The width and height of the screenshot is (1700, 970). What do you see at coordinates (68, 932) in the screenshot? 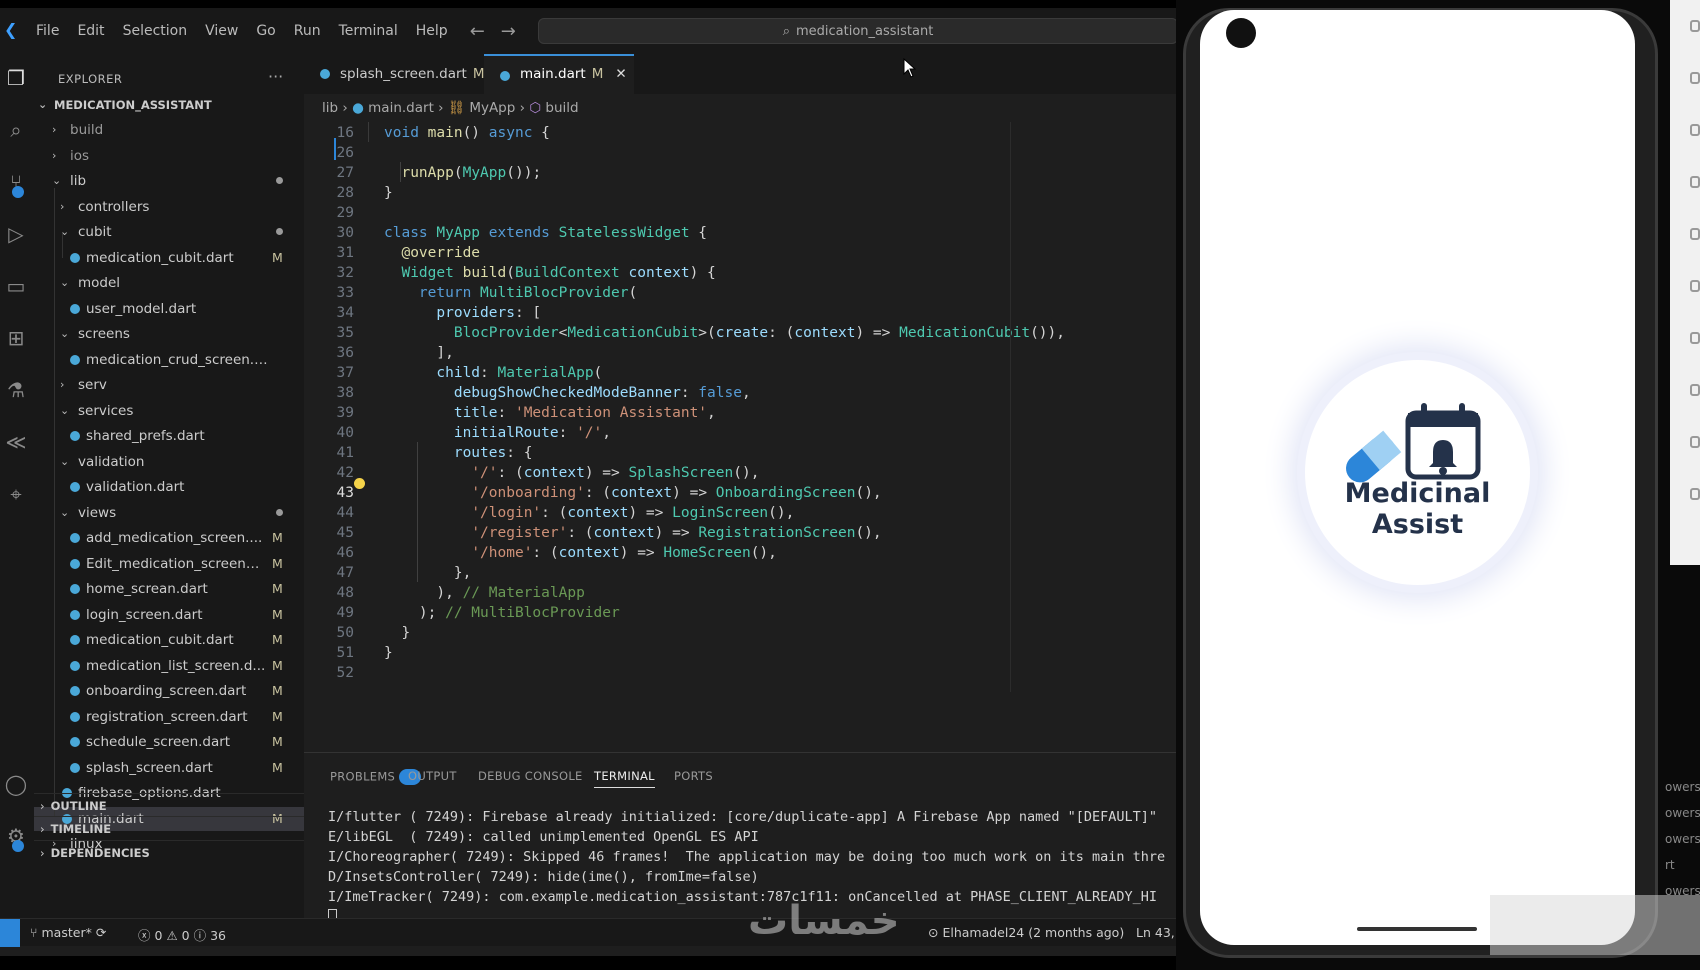
I see `branch-indicator: ⑂ master* ⟳` at bounding box center [68, 932].